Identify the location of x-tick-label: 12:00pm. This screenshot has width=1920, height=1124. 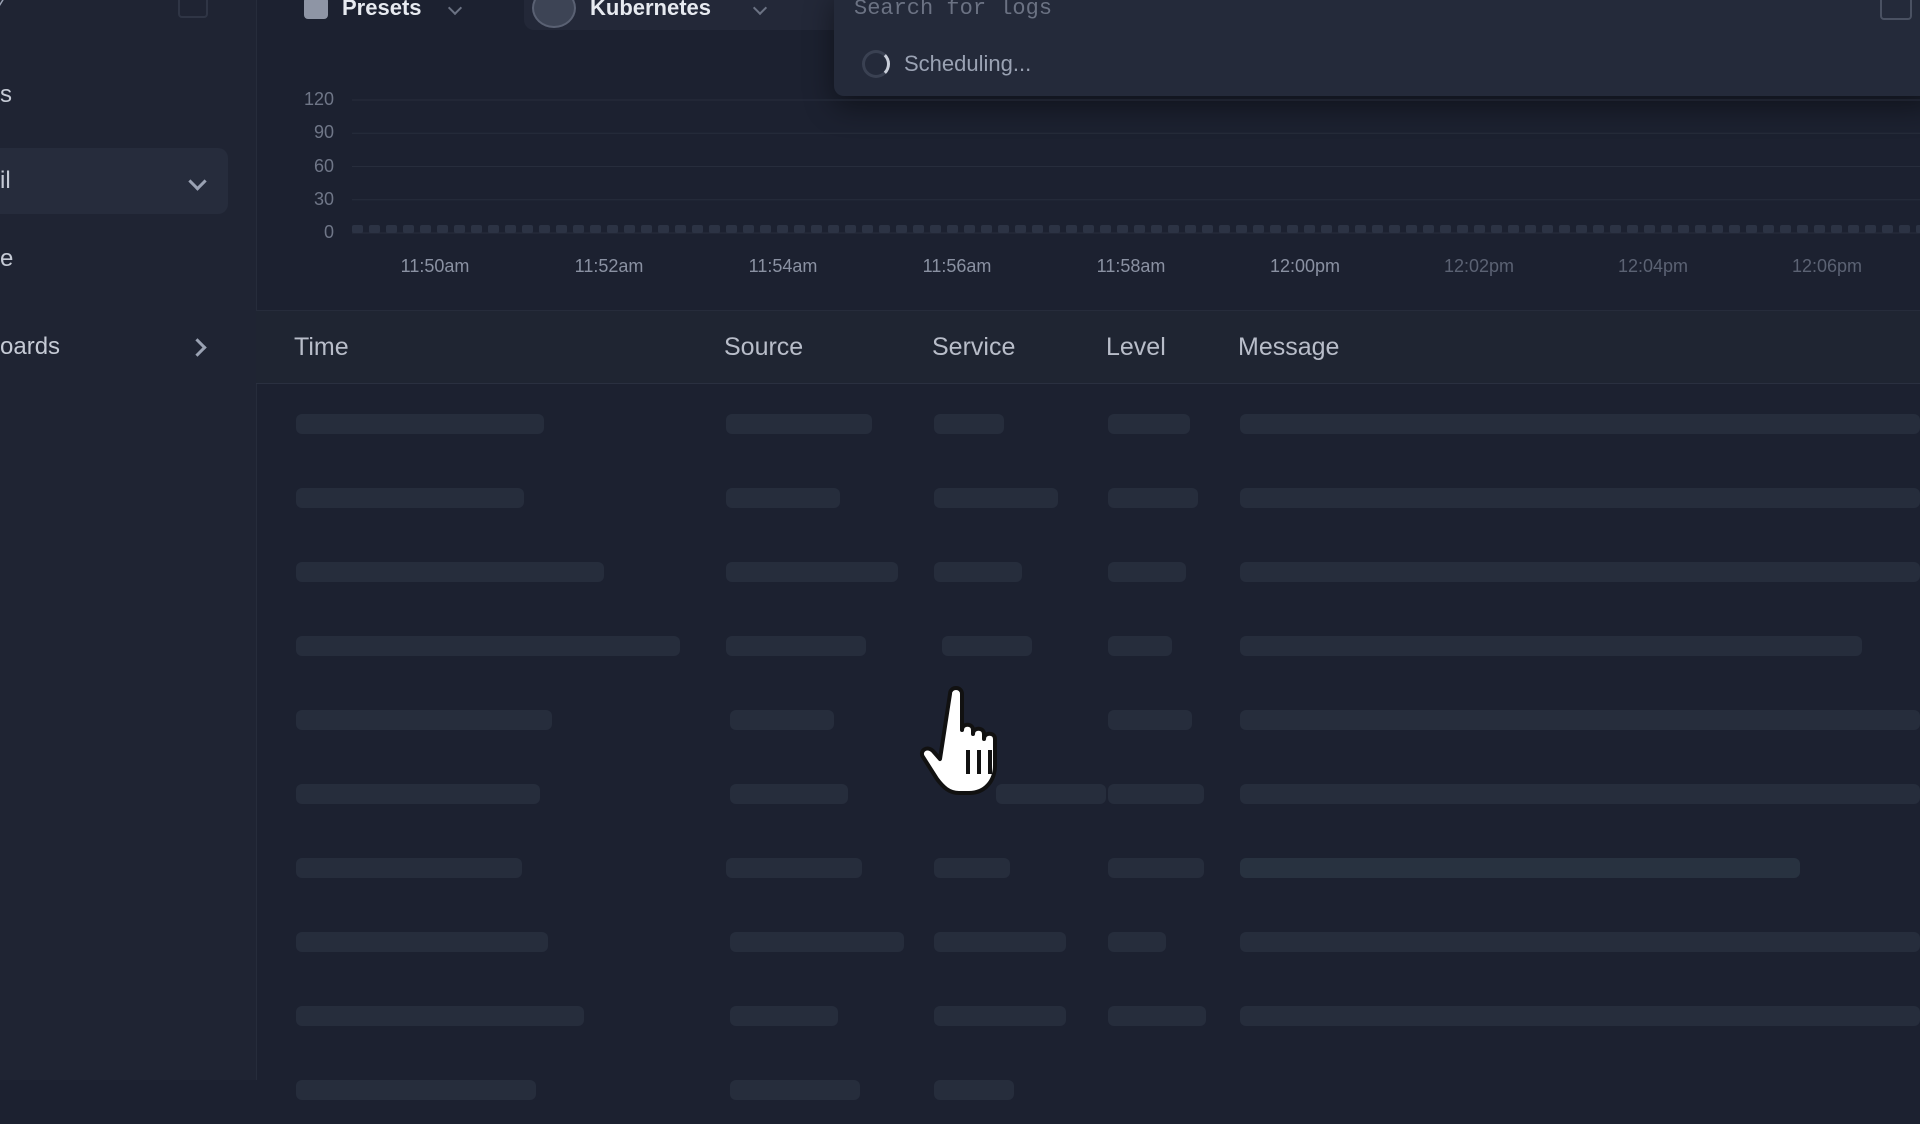
(1305, 266).